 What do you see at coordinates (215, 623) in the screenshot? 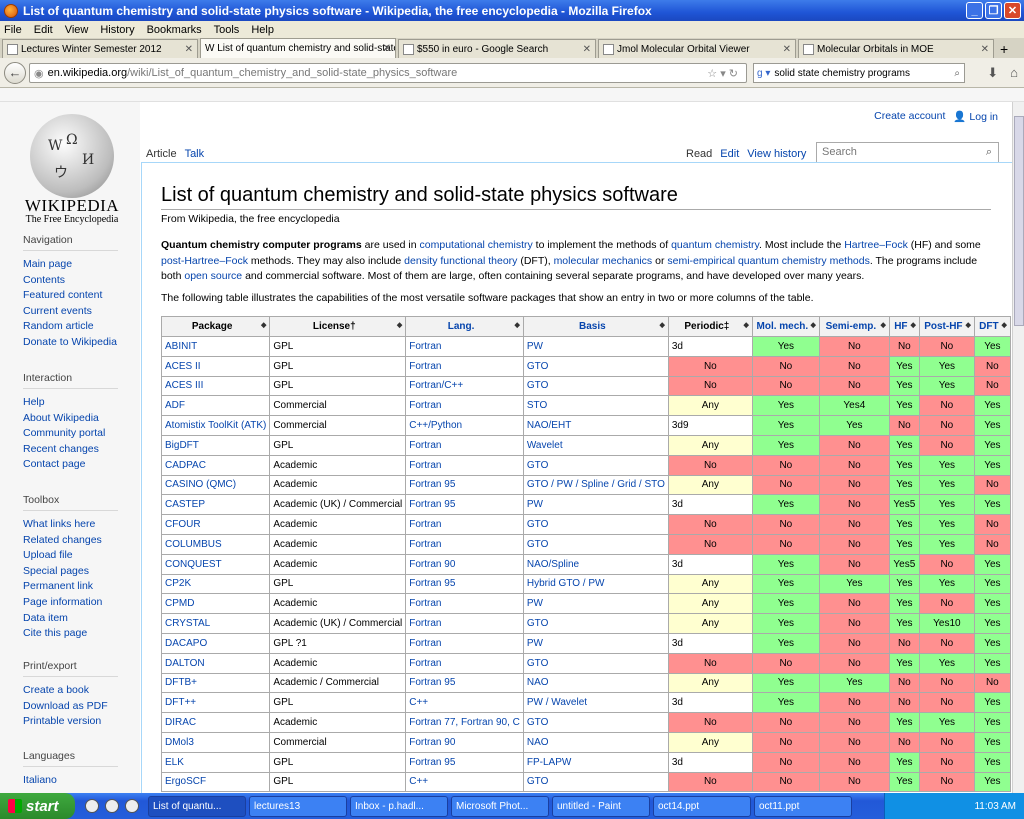
I see `table-cell: CRYSTAL` at bounding box center [215, 623].